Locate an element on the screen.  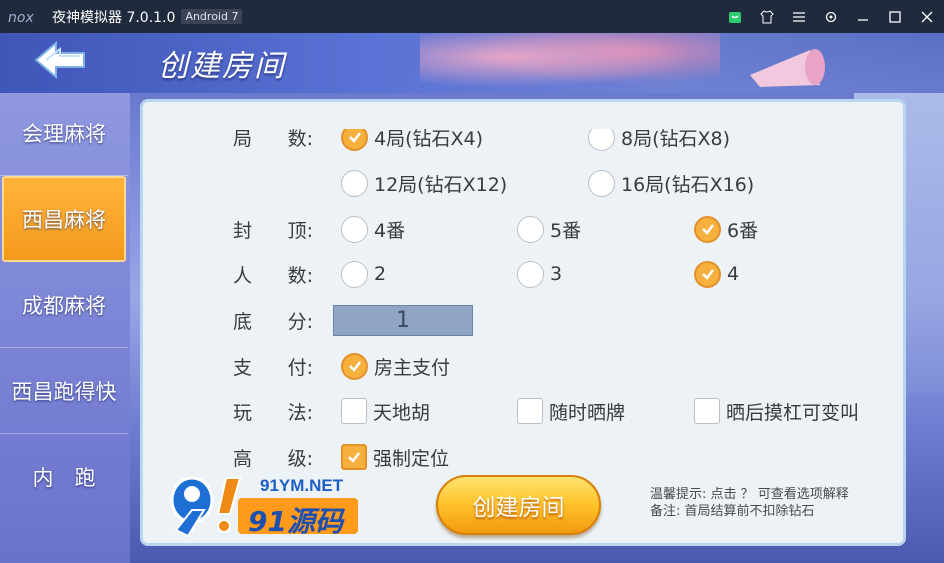
logo-brand-text: 91源码 is located at coordinates (295, 521).